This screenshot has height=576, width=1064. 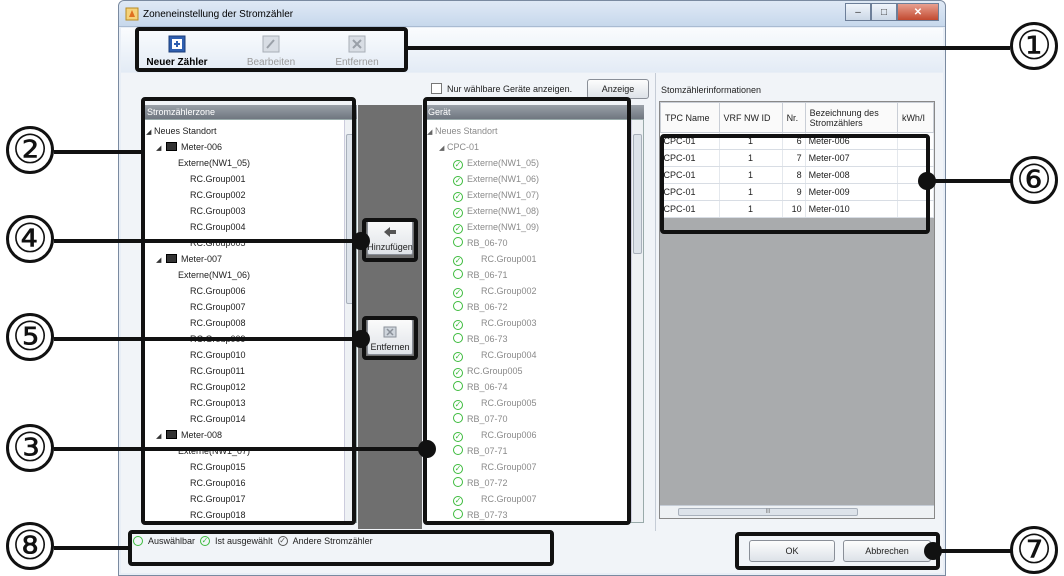 What do you see at coordinates (795, 184) in the screenshot?
I see `info-rows-highlight` at bounding box center [795, 184].